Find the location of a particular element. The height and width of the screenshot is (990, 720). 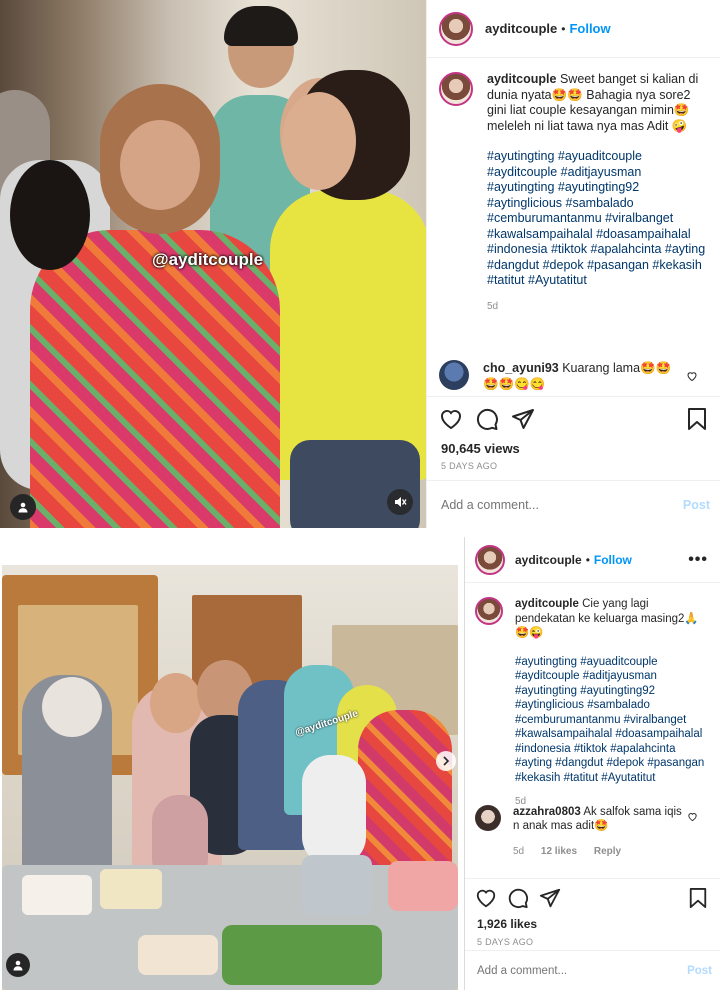

action-bar: 90,645 views 5 DAYS AGO is located at coordinates (573, 438).